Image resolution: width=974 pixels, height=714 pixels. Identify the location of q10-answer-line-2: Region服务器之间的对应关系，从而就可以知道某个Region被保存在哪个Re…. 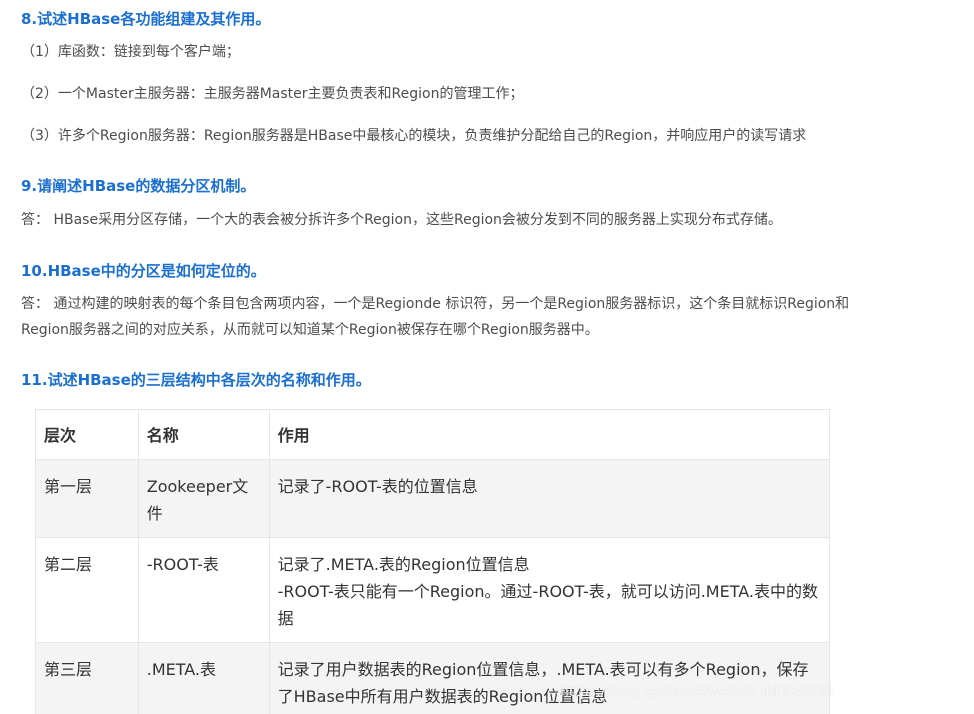
(310, 330).